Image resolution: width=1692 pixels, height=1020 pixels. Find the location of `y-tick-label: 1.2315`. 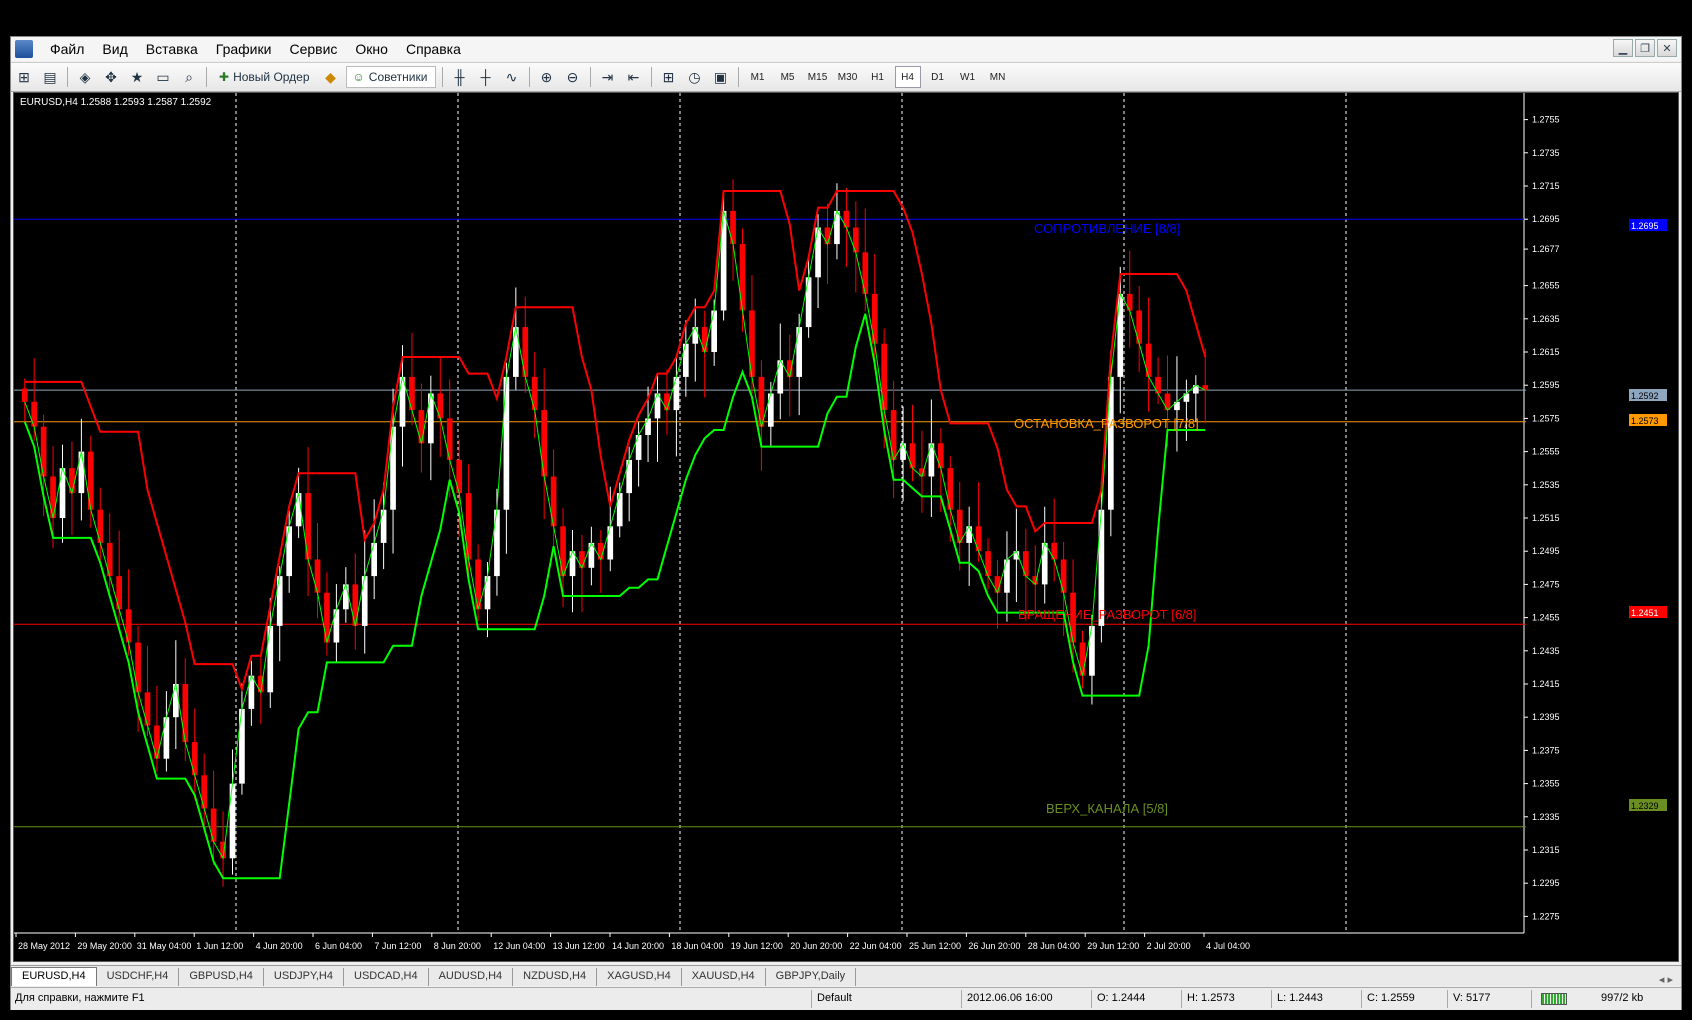

y-tick-label: 1.2315 is located at coordinates (1546, 850).